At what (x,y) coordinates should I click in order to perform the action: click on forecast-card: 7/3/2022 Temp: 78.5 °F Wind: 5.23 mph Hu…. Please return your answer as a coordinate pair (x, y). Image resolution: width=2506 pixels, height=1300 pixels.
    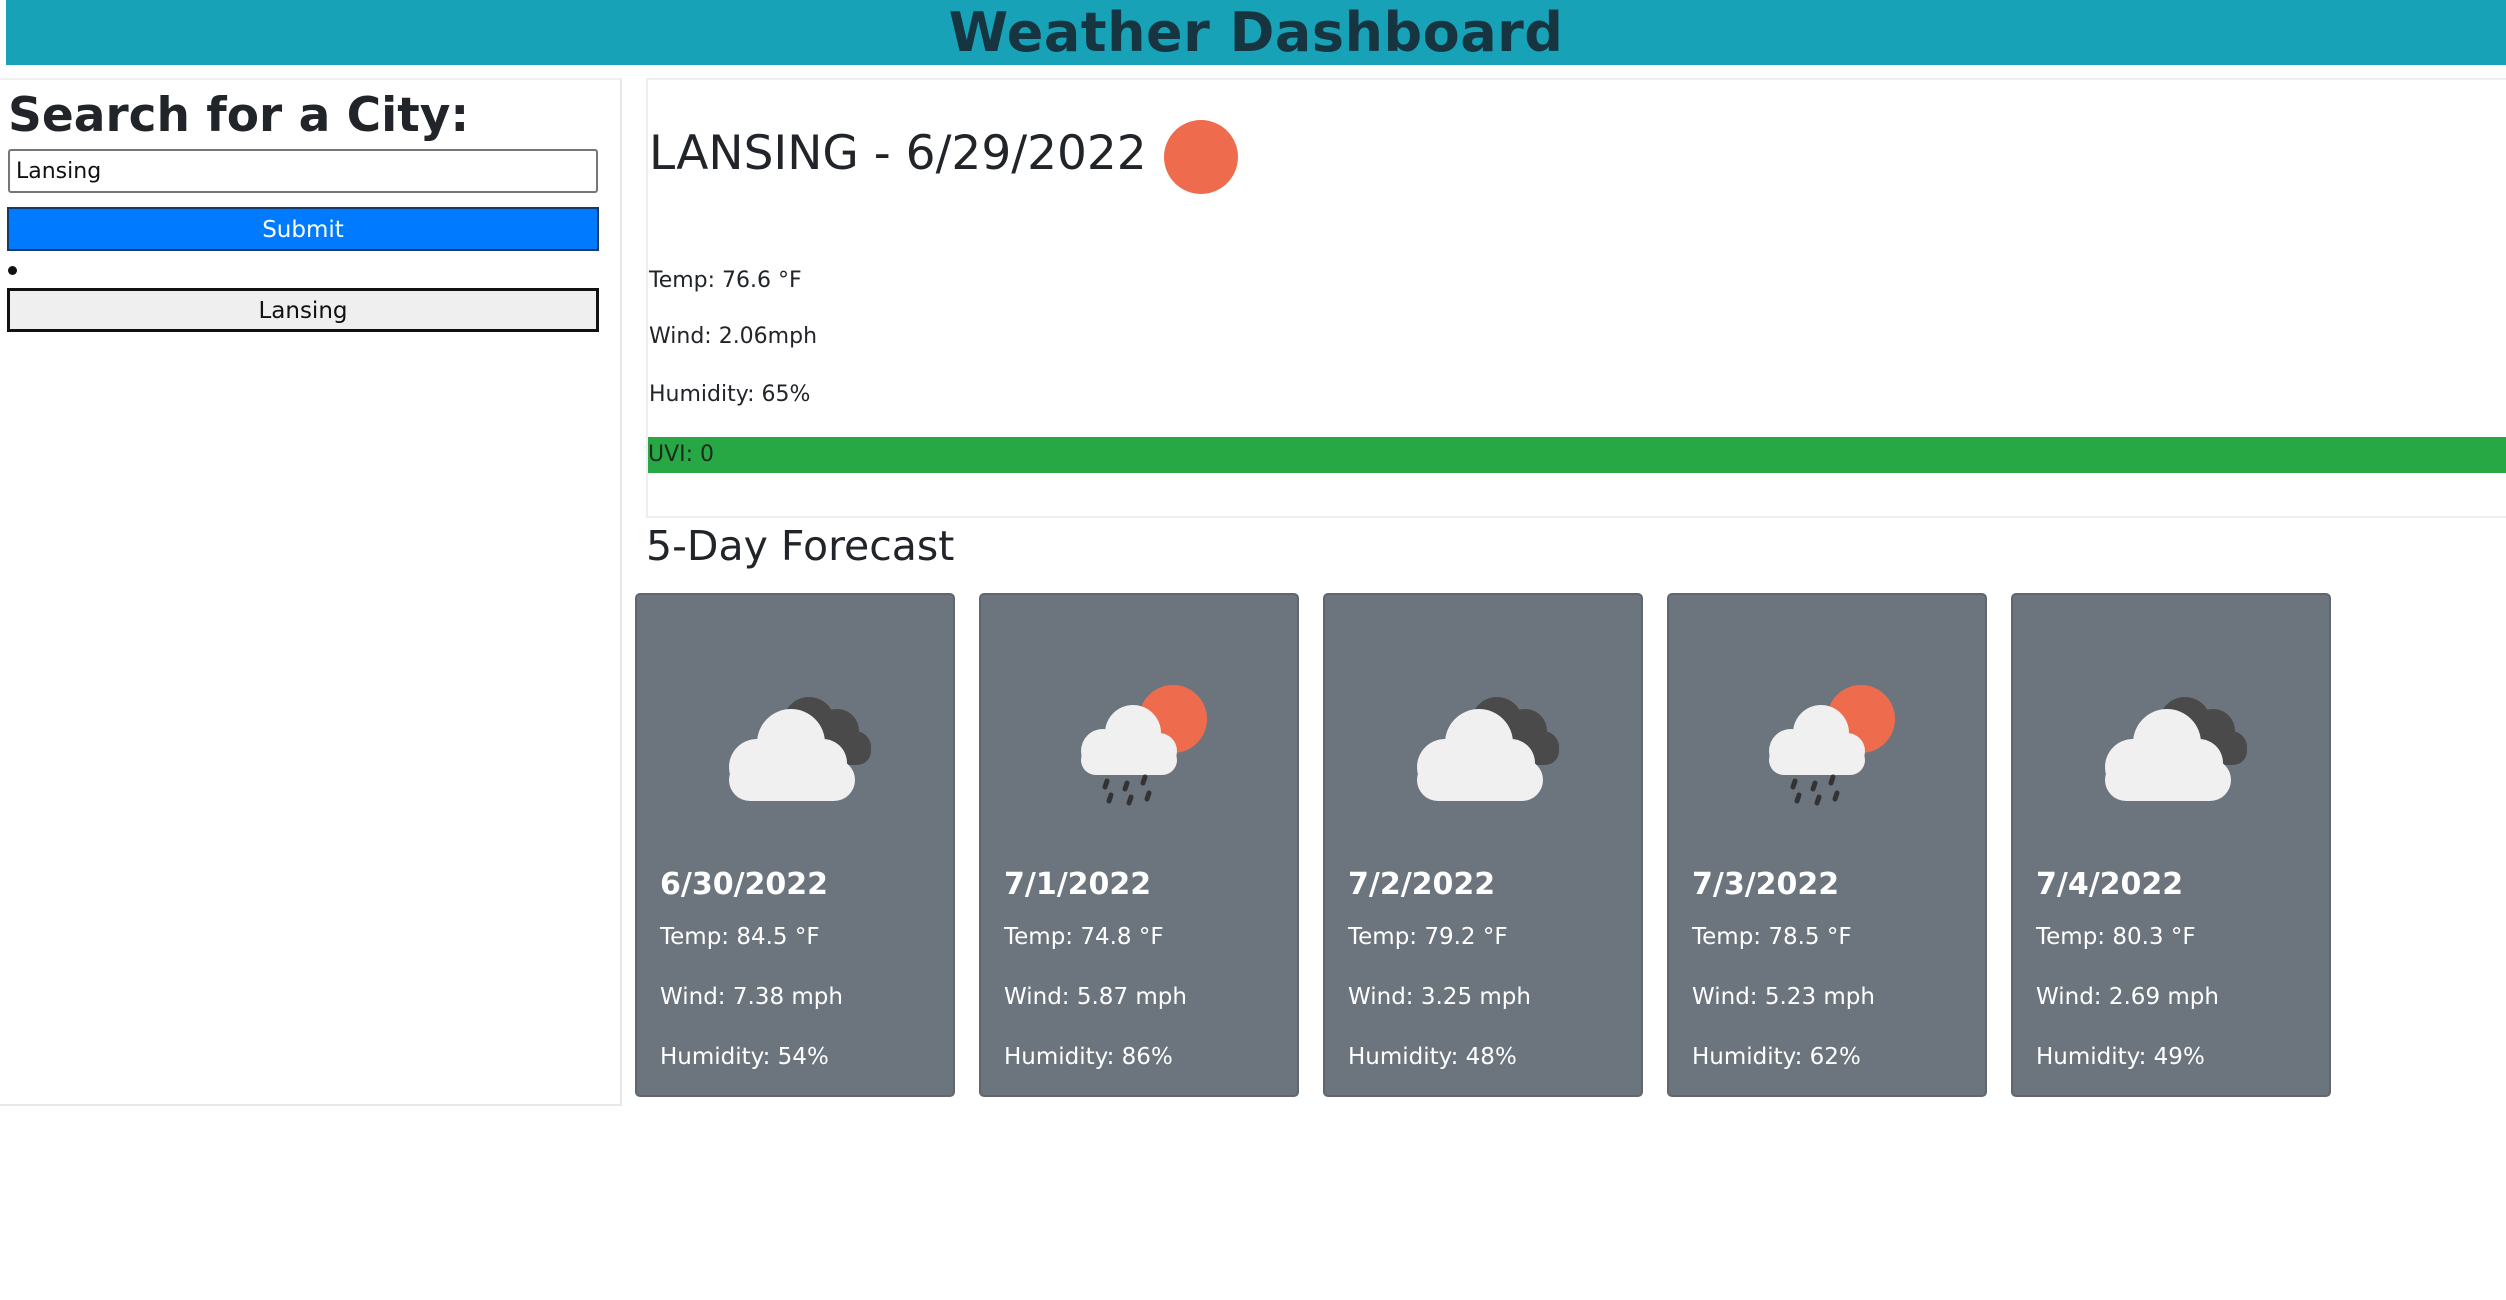
    Looking at the image, I should click on (1827, 845).